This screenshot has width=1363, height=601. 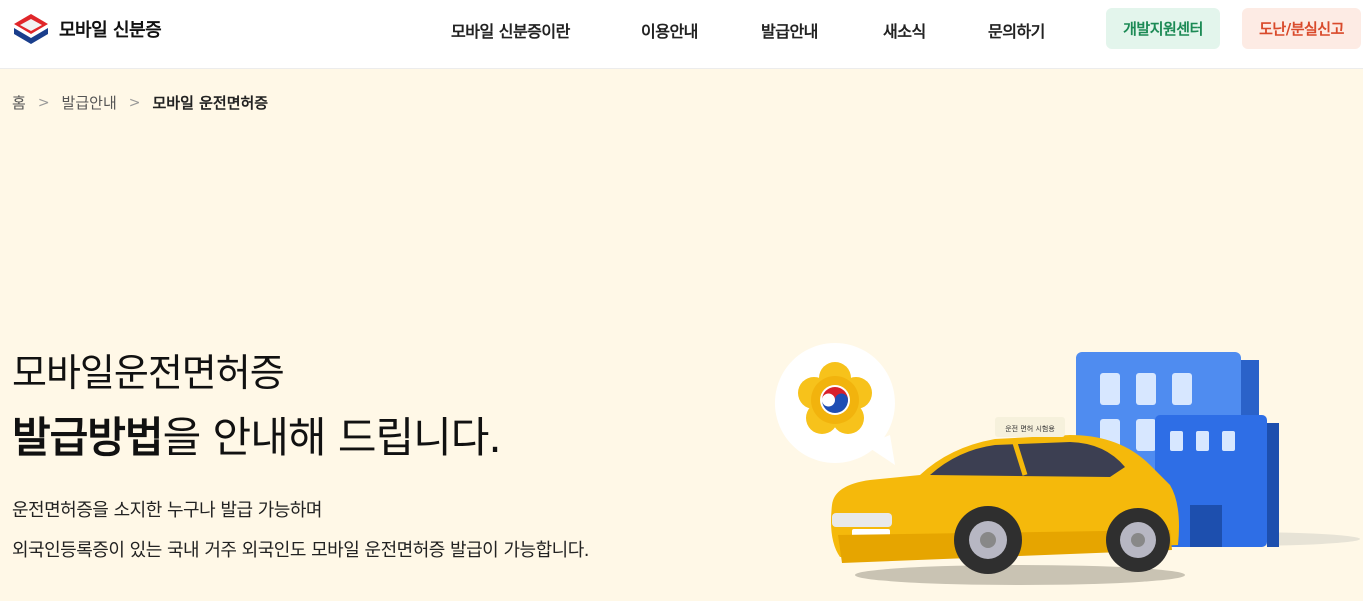 I want to click on description-line-1: 운전면허증을 소지한 누구나 발급 가능하며, so click(x=167, y=510).